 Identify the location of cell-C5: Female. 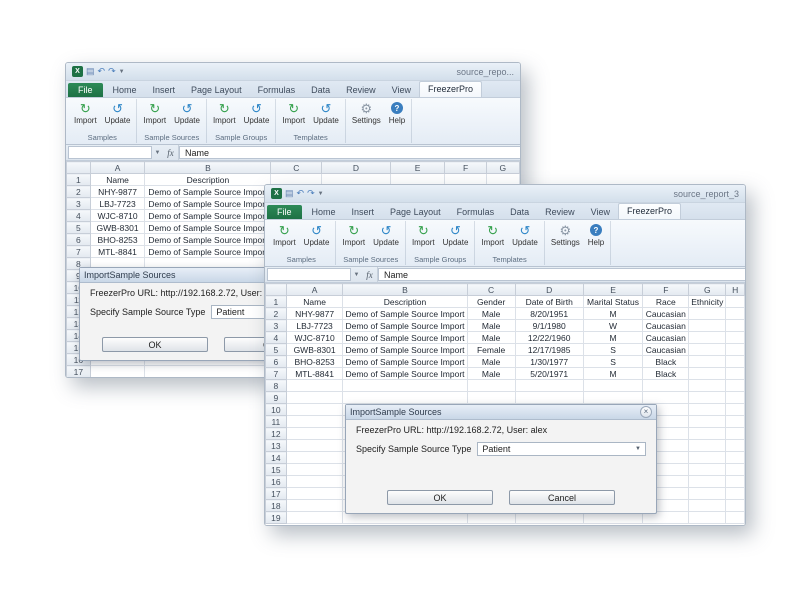
(491, 349).